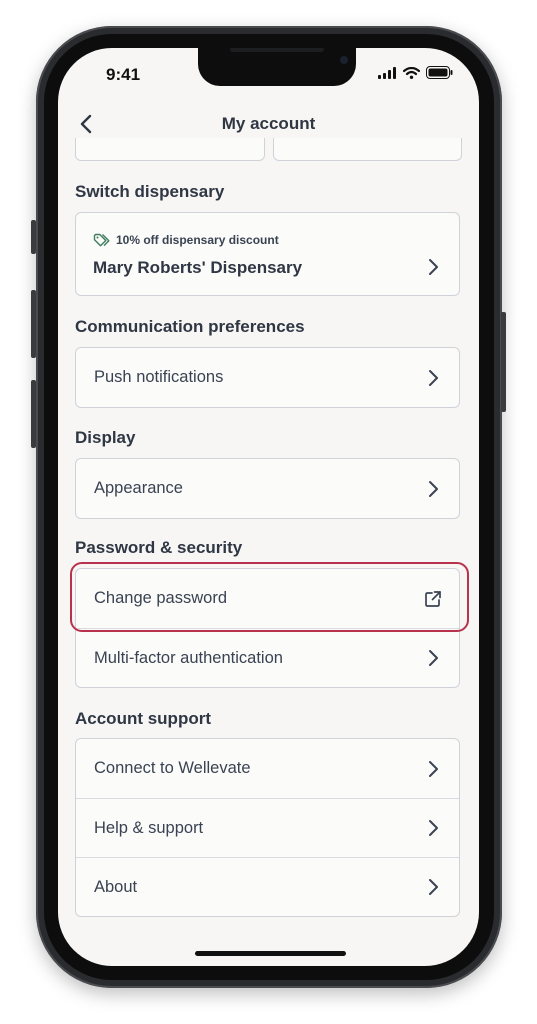 The image size is (537, 1024). I want to click on display-card: Appearance, so click(267, 488).